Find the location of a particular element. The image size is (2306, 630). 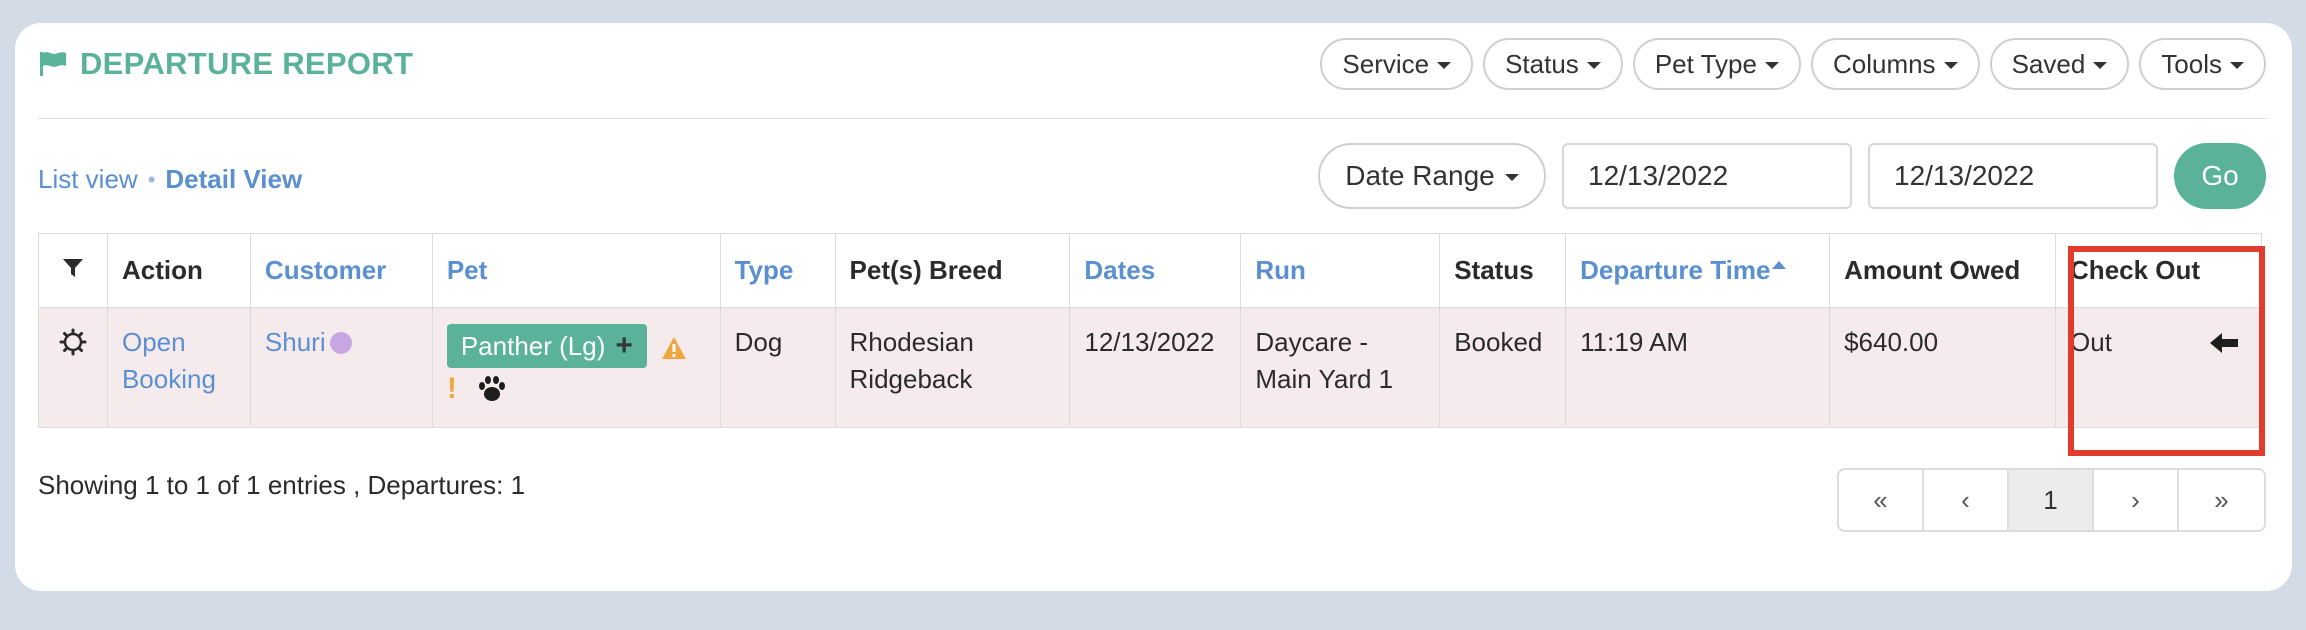

pet-icons: ! is located at coordinates (576, 388).